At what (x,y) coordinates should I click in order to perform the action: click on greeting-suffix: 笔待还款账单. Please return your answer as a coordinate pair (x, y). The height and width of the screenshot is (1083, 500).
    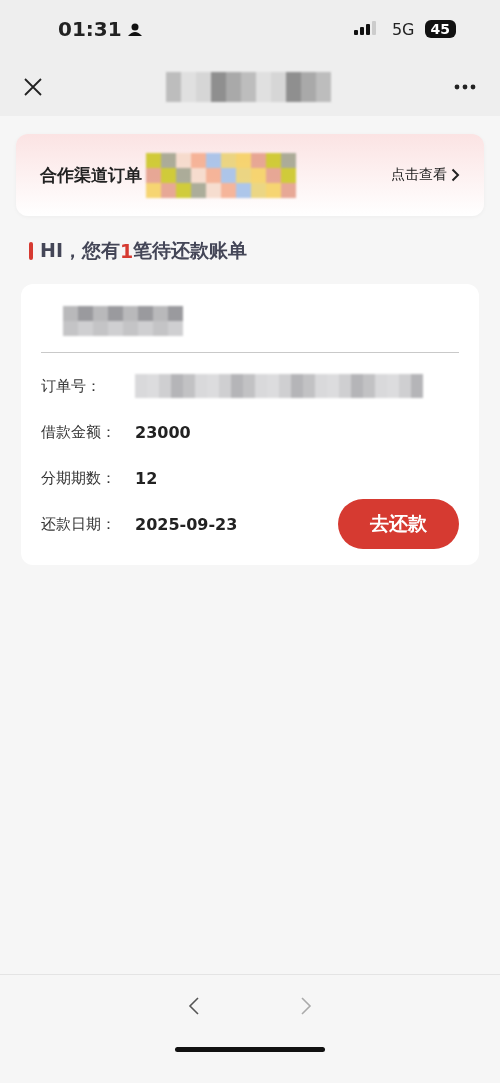
    Looking at the image, I should click on (190, 250).